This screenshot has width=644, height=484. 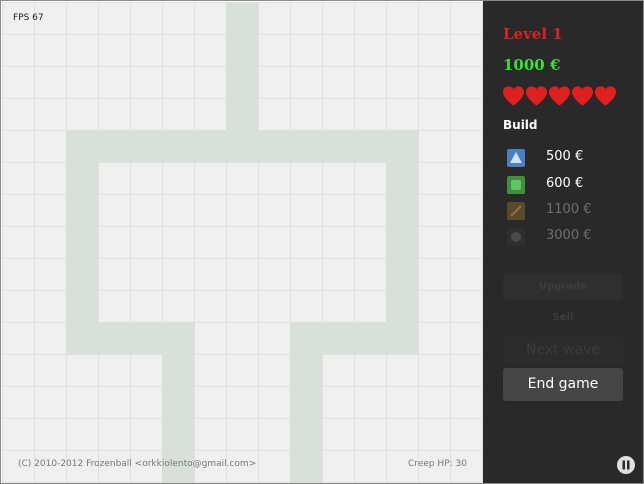 I want to click on blue-triangle-tower-icon, so click(x=516, y=158).